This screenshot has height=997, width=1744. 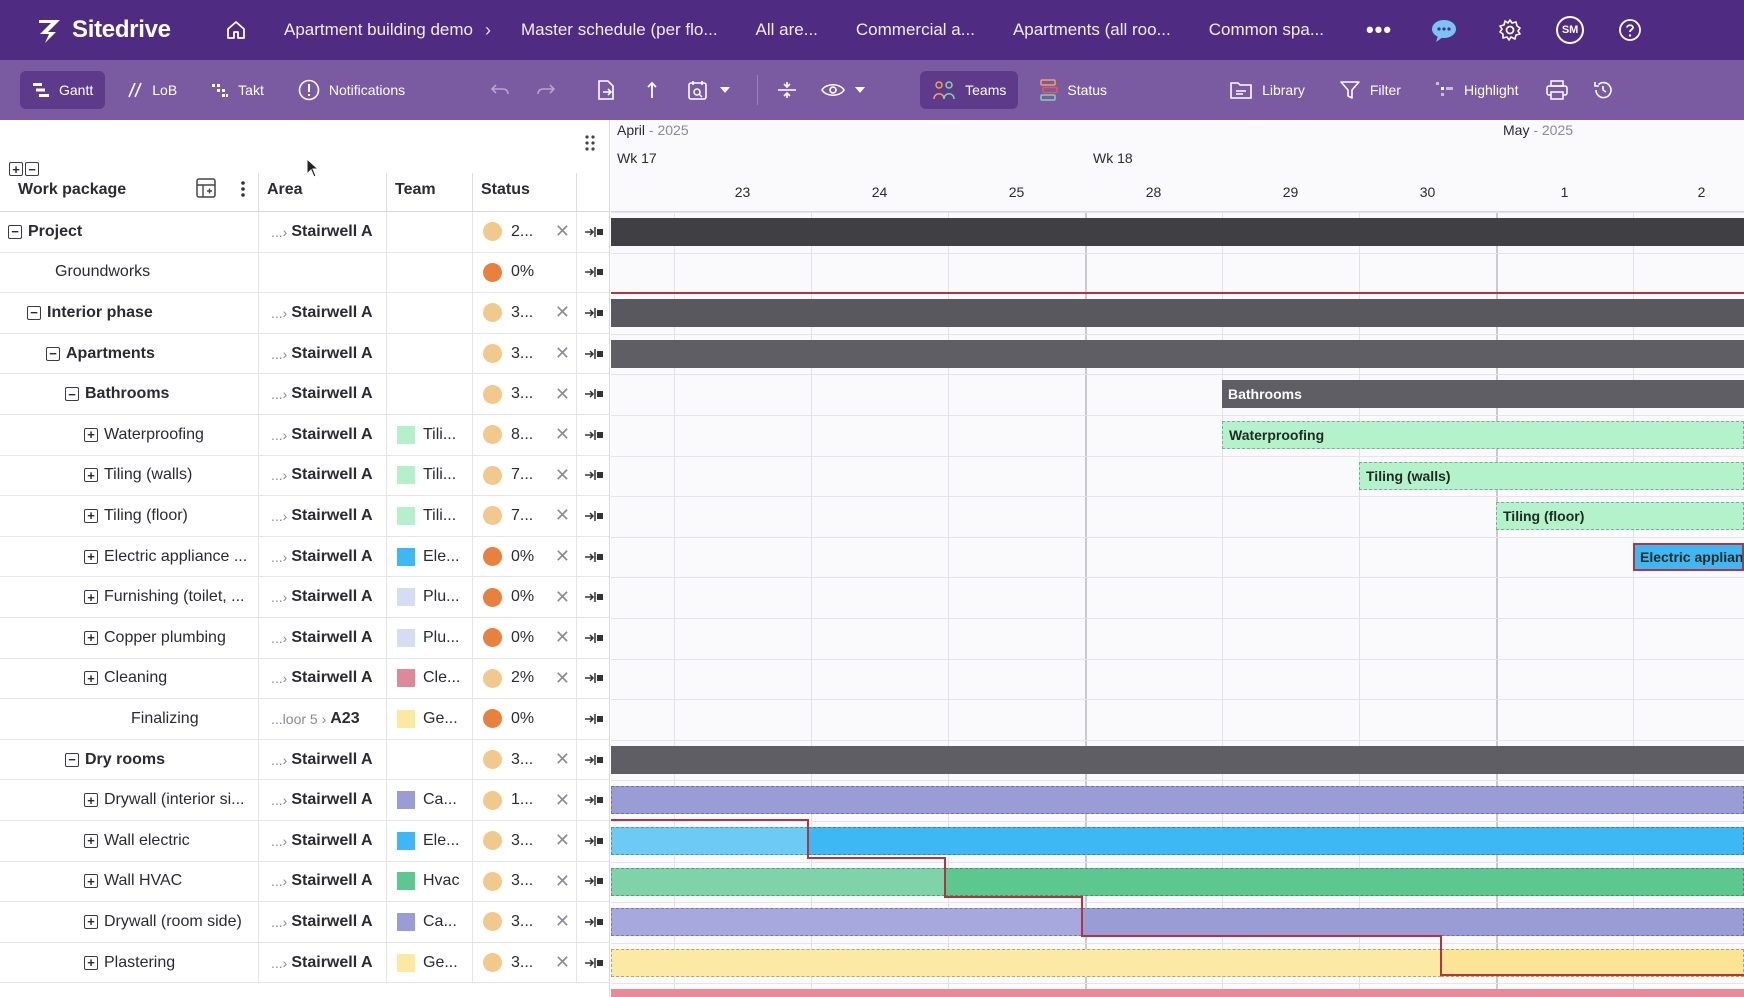 I want to click on chat-feedback-icon, so click(x=1444, y=30).